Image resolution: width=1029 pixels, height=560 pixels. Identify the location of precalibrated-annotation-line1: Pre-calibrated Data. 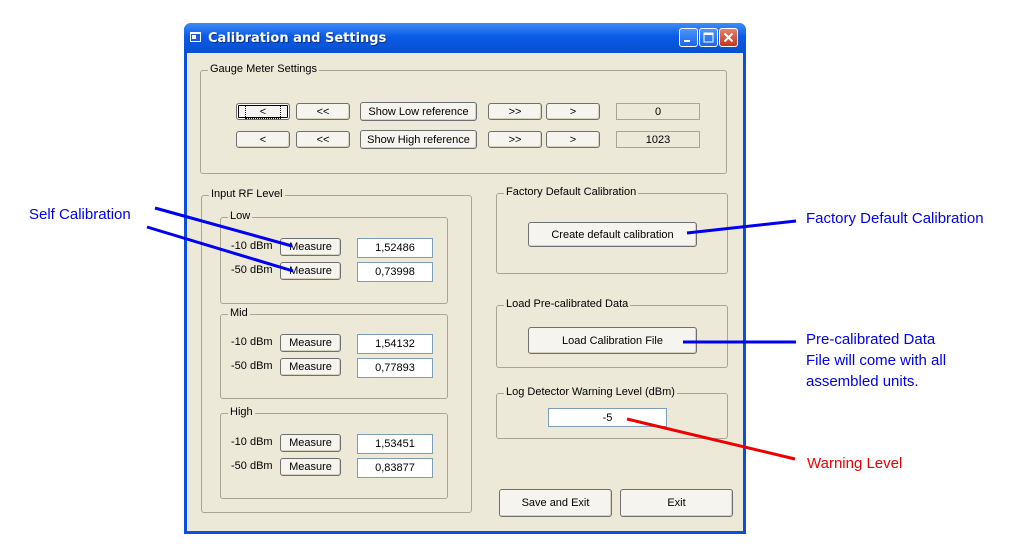
(871, 339).